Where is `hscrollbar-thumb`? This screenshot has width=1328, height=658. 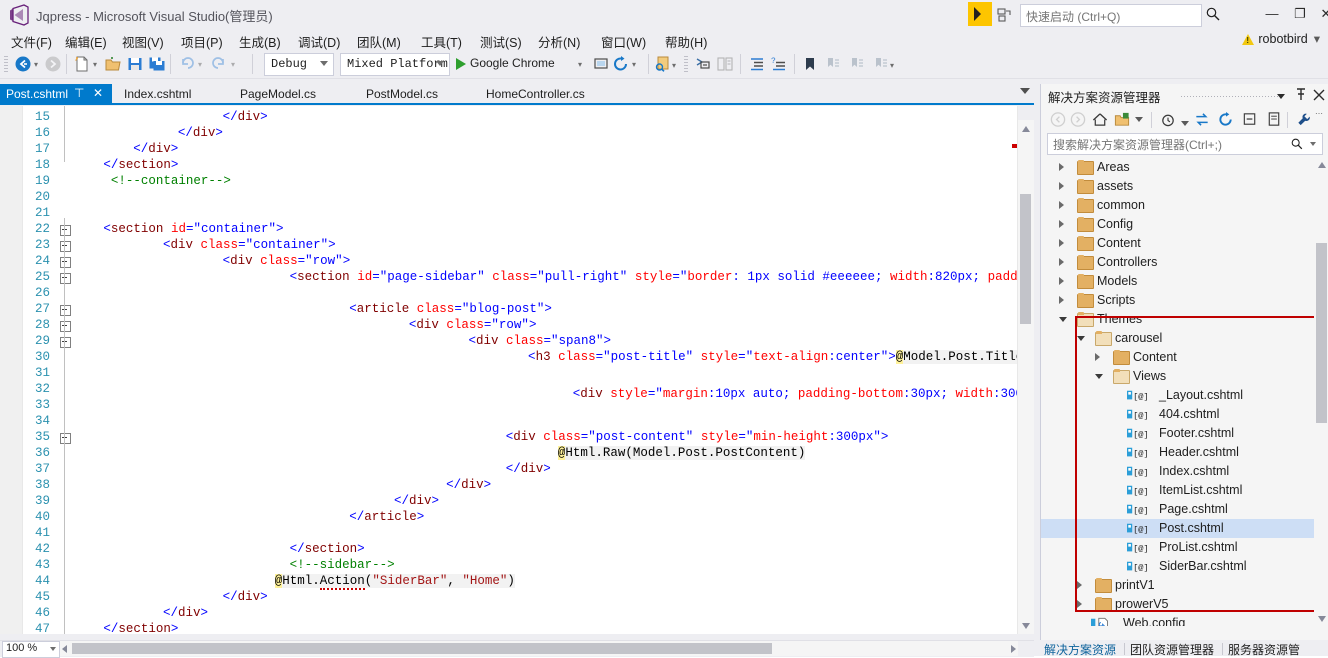 hscrollbar-thumb is located at coordinates (422, 648).